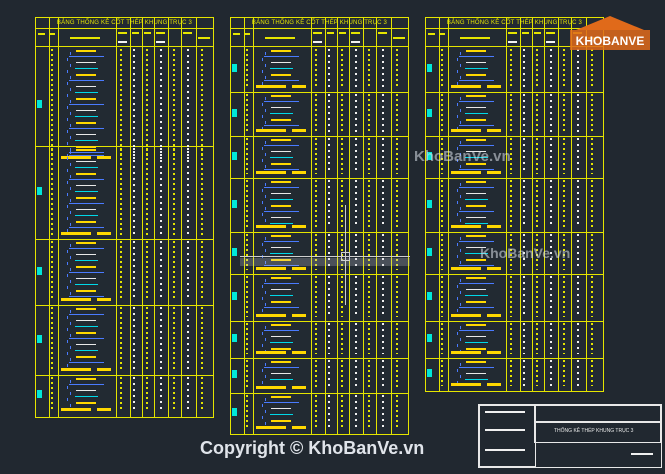 This screenshot has width=665, height=474. Describe the element at coordinates (325, 256) in the screenshot. I see `cursor-crosshair-horizontal` at that location.